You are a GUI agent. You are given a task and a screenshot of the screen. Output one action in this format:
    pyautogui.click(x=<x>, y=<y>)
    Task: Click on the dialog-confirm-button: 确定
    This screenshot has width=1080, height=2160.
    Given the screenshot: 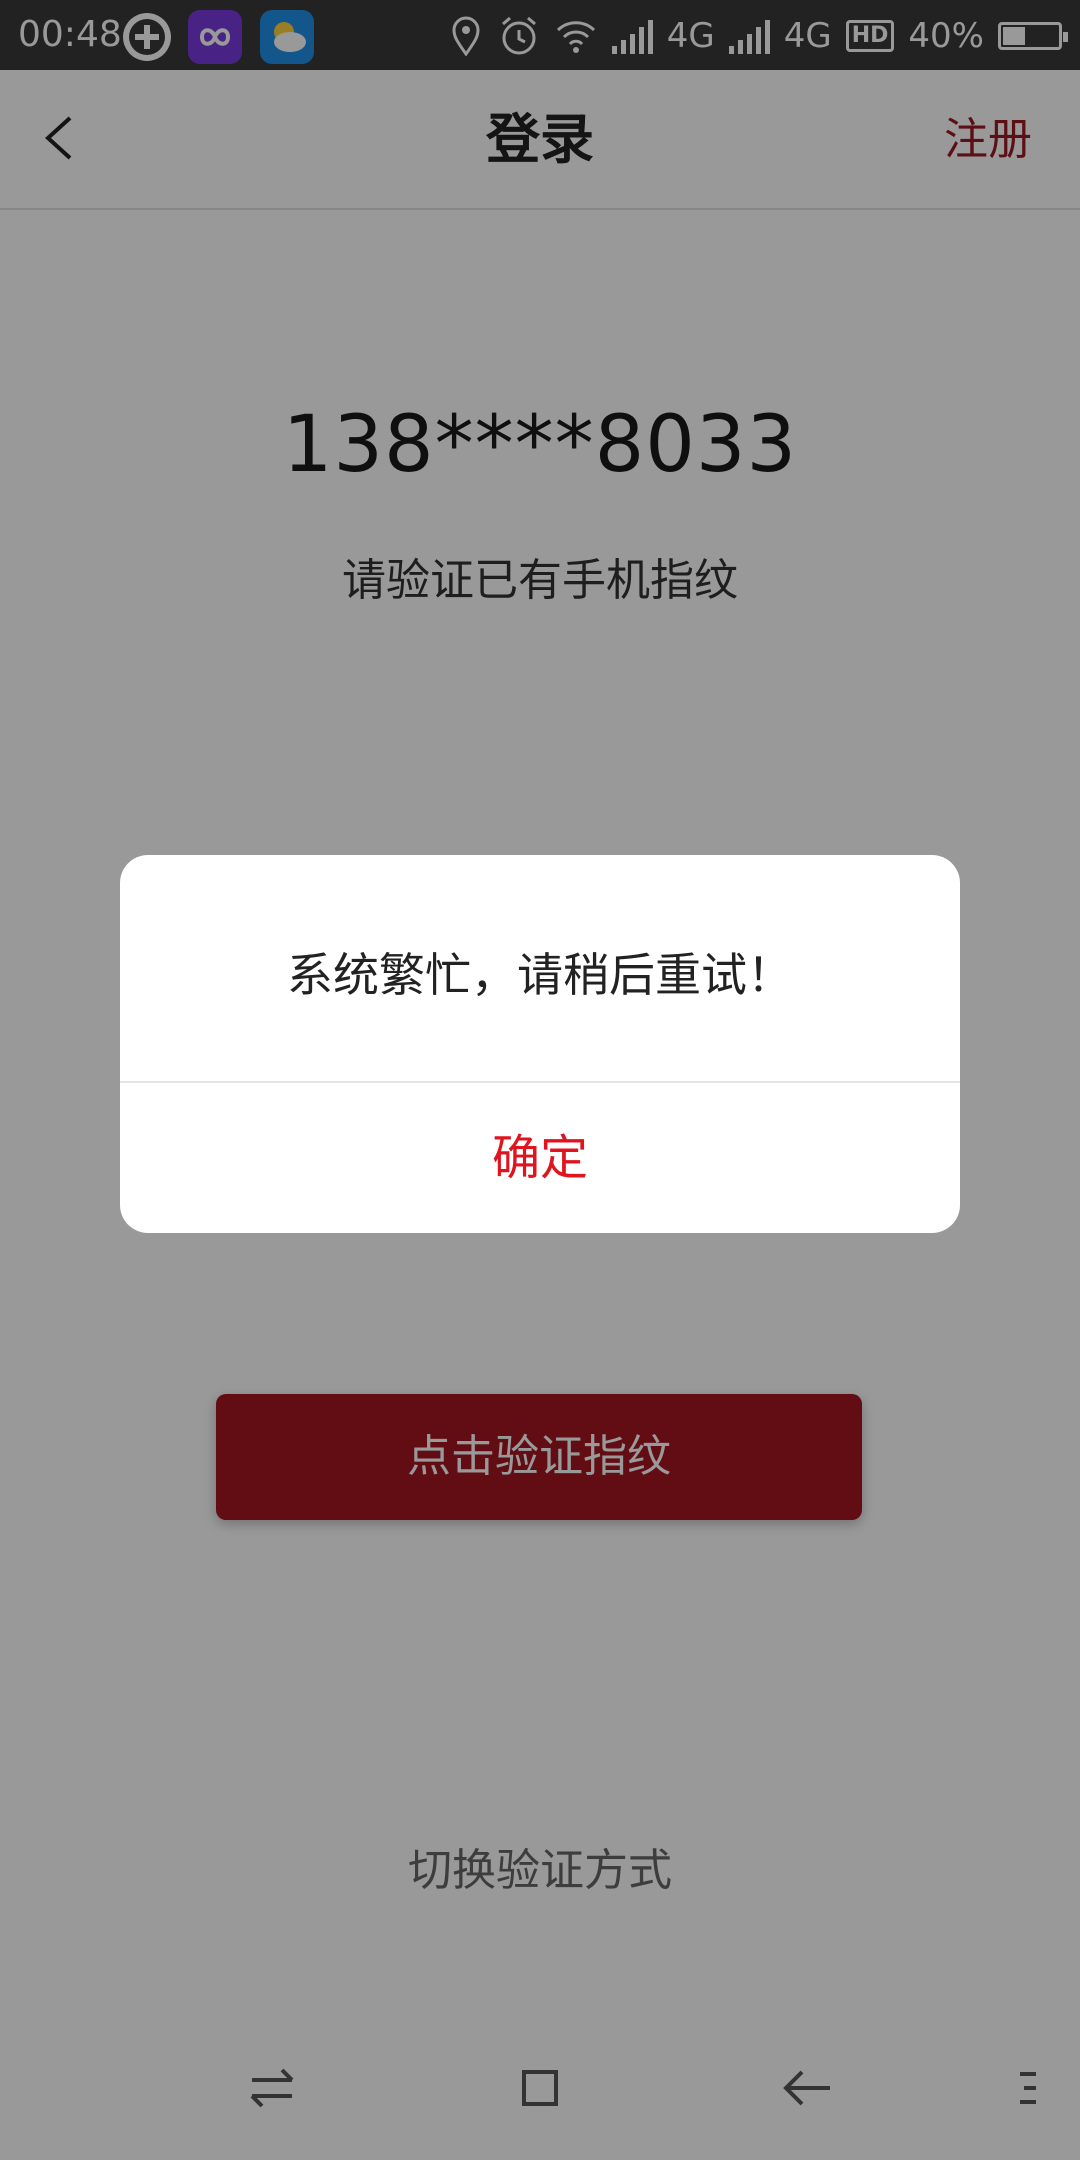 What is the action you would take?
    pyautogui.click(x=540, y=1158)
    